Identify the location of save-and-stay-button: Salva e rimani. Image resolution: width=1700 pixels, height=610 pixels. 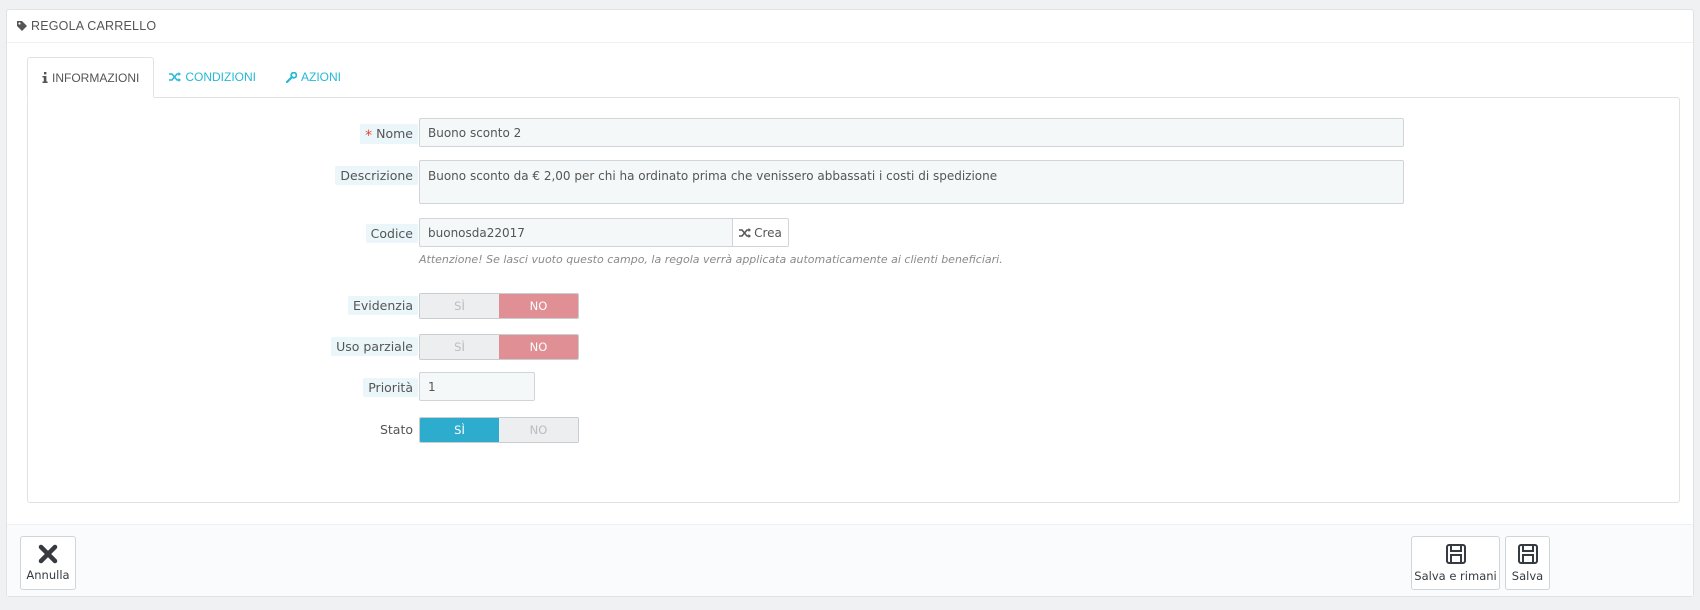
(1455, 563).